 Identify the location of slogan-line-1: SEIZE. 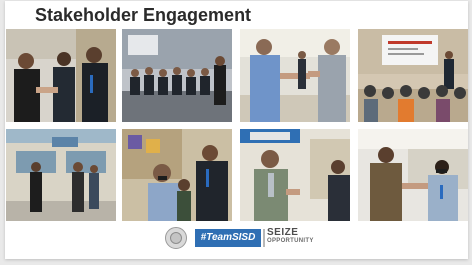
(283, 232).